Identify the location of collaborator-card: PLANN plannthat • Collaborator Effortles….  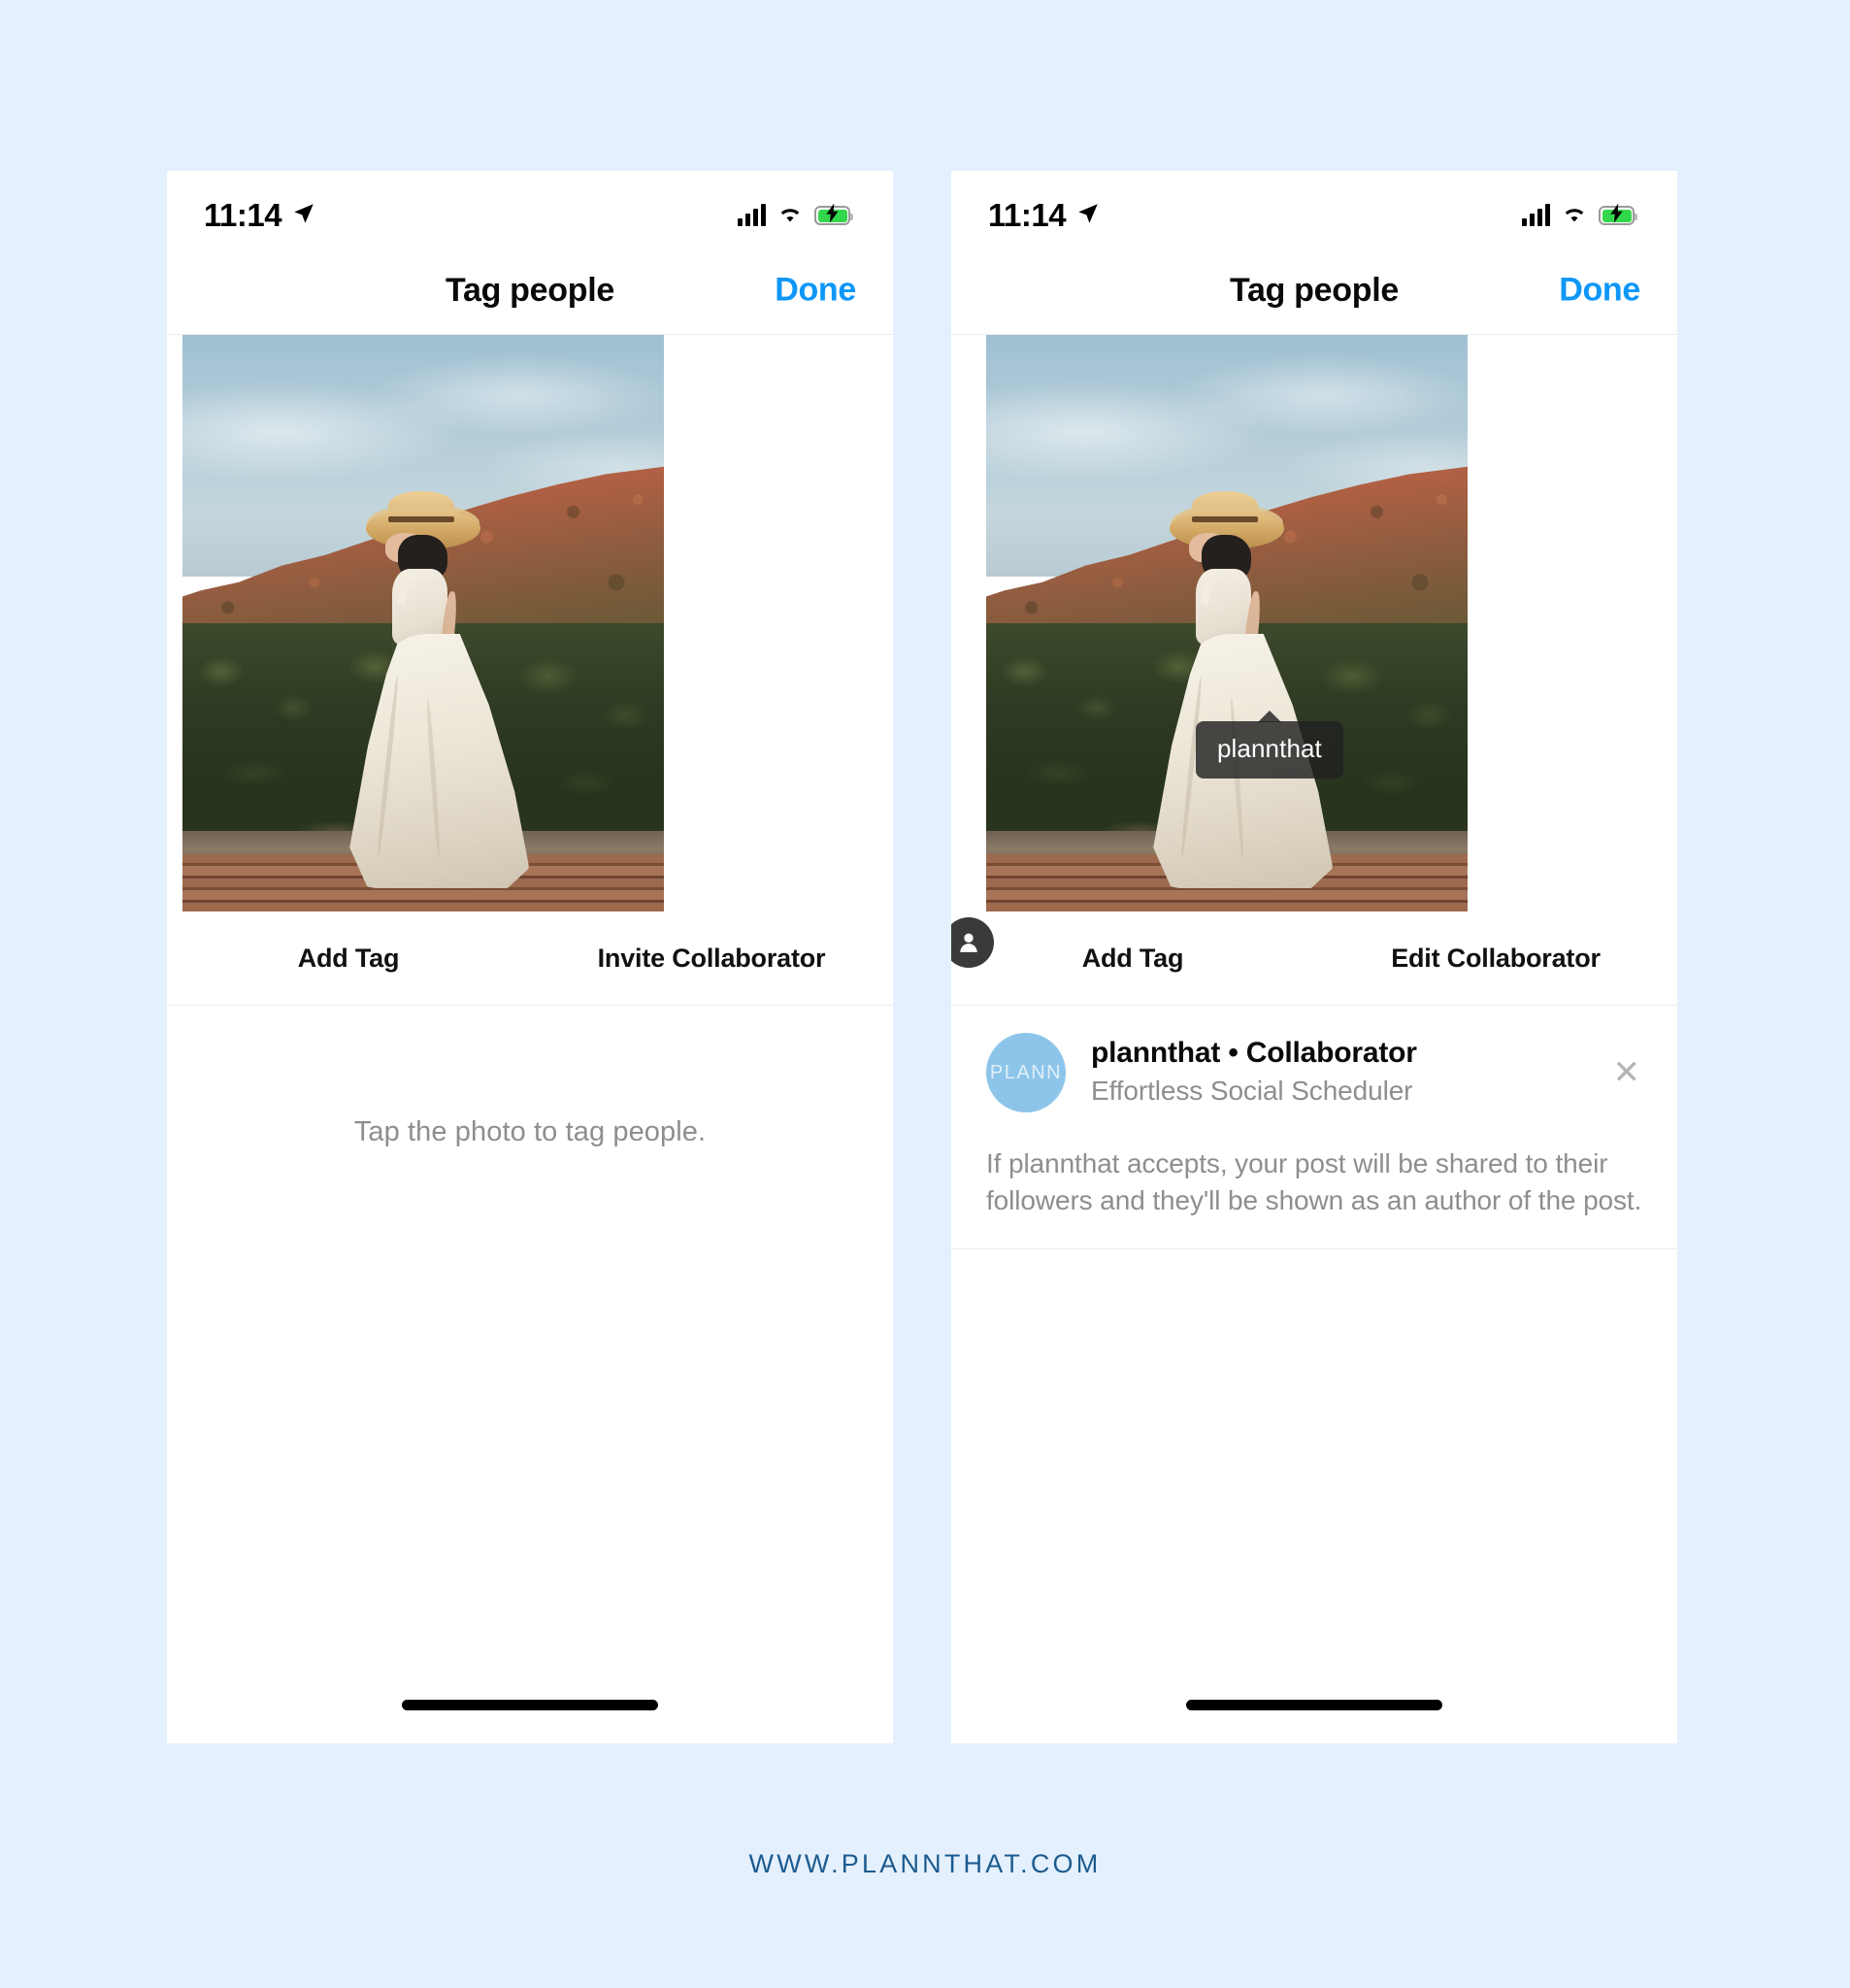
(1314, 1128).